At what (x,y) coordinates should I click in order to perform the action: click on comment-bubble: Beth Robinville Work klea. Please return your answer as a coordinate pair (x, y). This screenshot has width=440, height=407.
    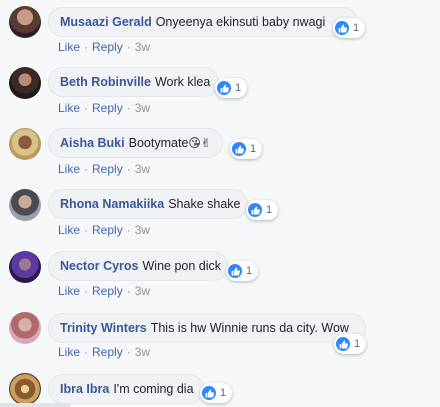
    Looking at the image, I should click on (133, 82).